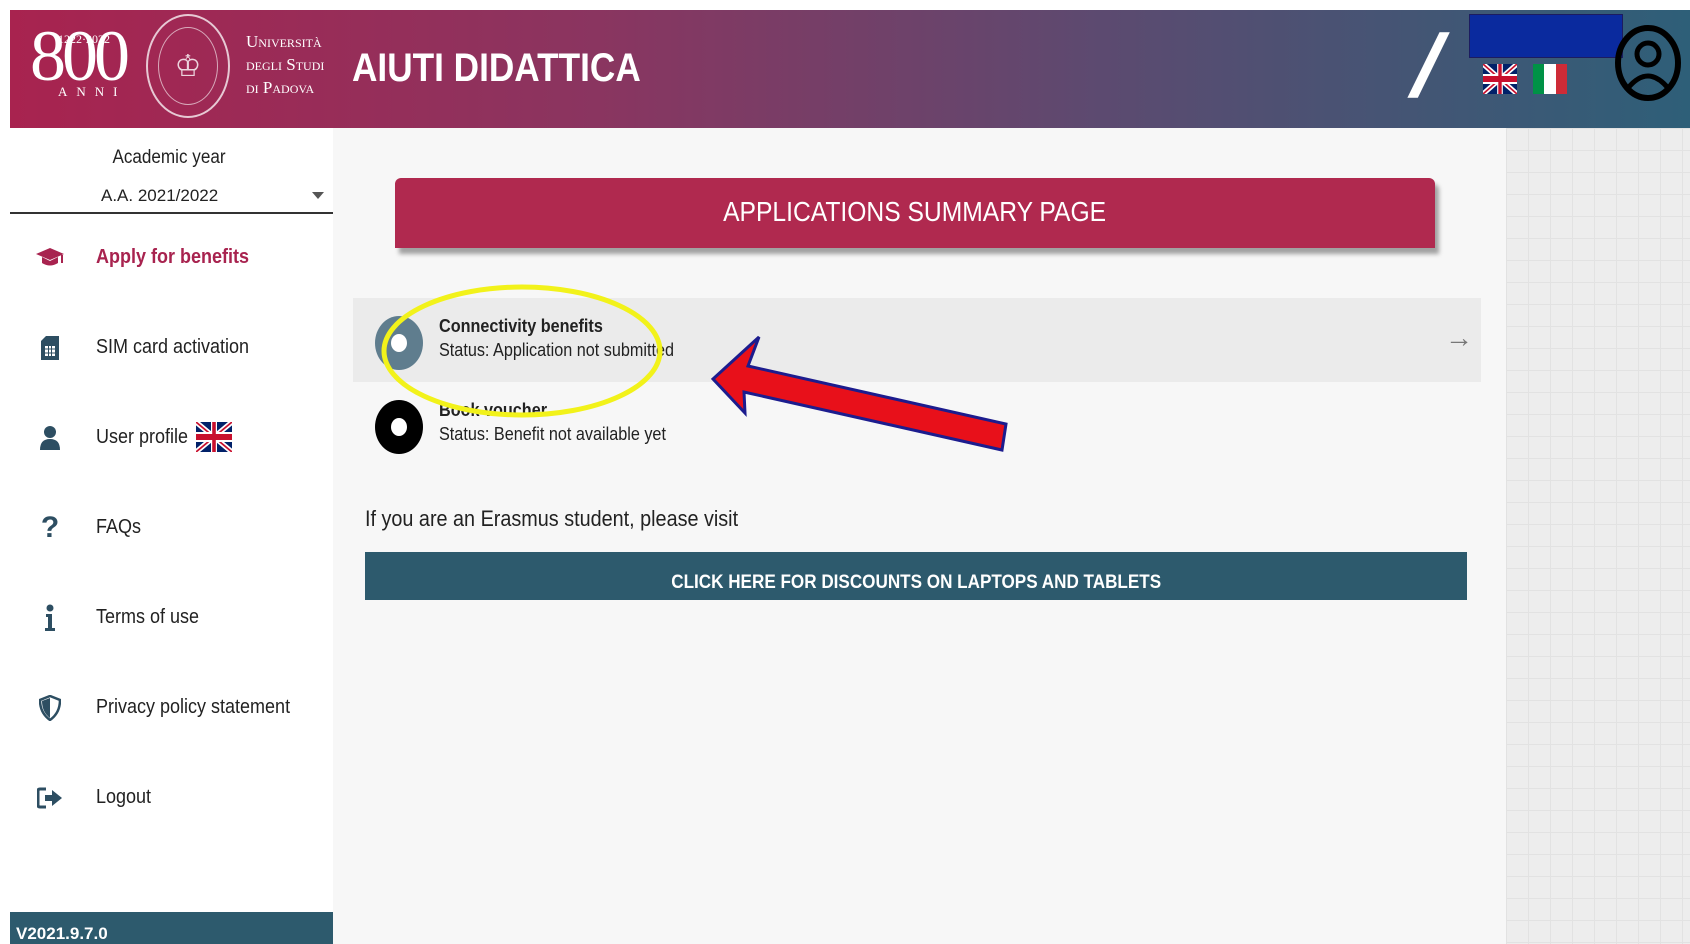  I want to click on sidebar-item-user-profile: User profile, so click(171, 438).